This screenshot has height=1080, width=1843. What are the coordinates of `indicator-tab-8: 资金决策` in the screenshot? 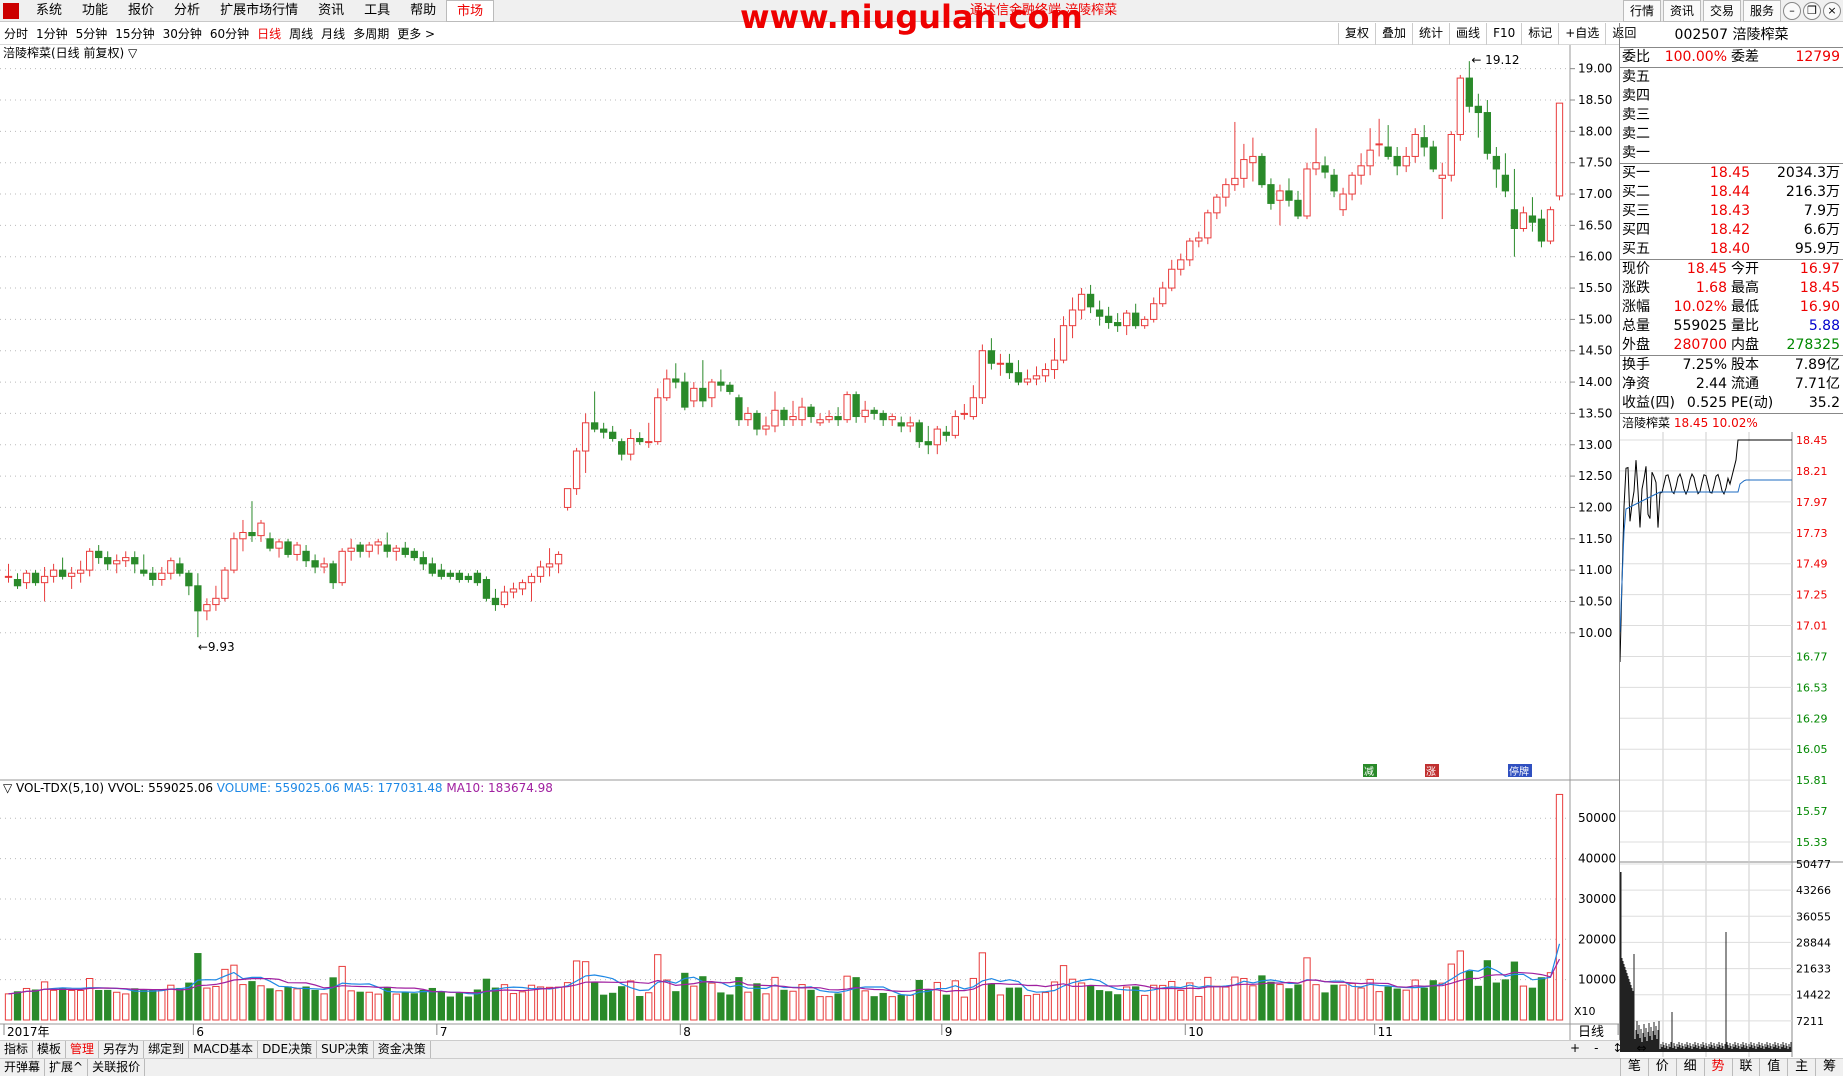 It's located at (402, 1049).